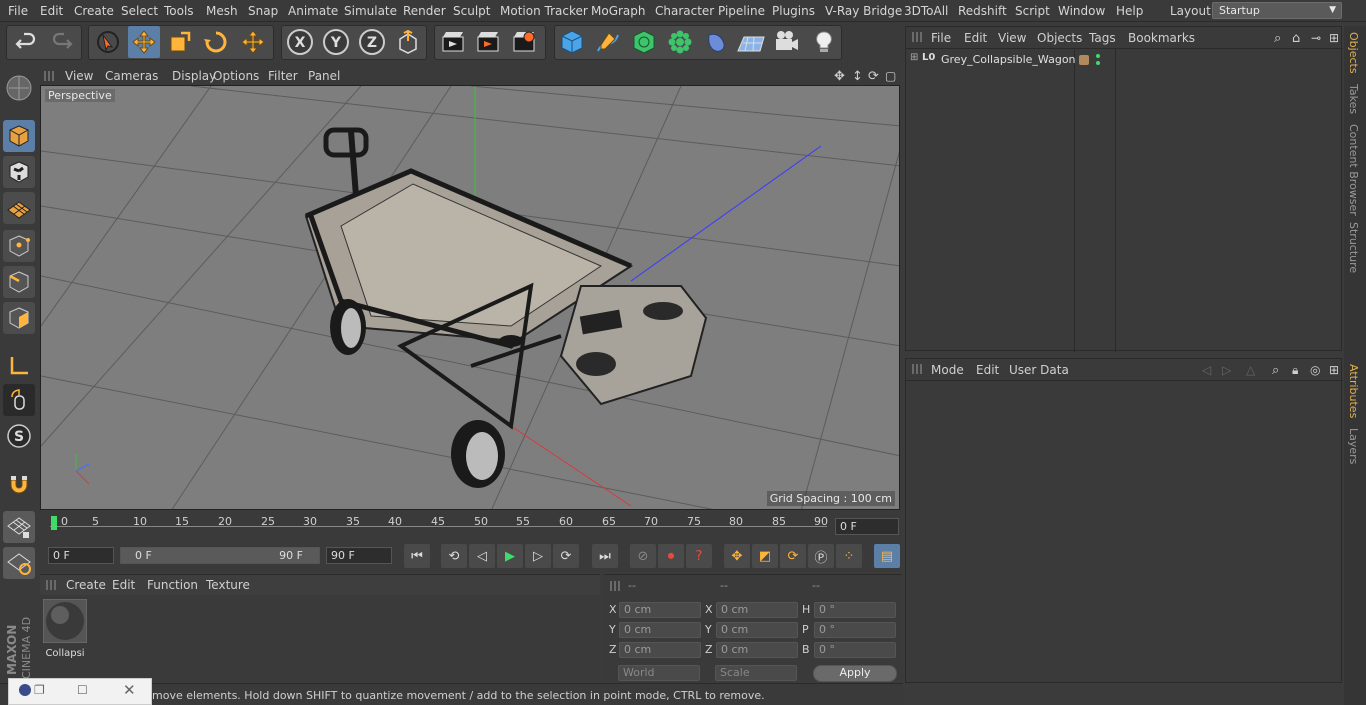 The width and height of the screenshot is (1366, 705). Describe the element at coordinates (79, 76) in the screenshot. I see `viewport-menu-view: View` at that location.